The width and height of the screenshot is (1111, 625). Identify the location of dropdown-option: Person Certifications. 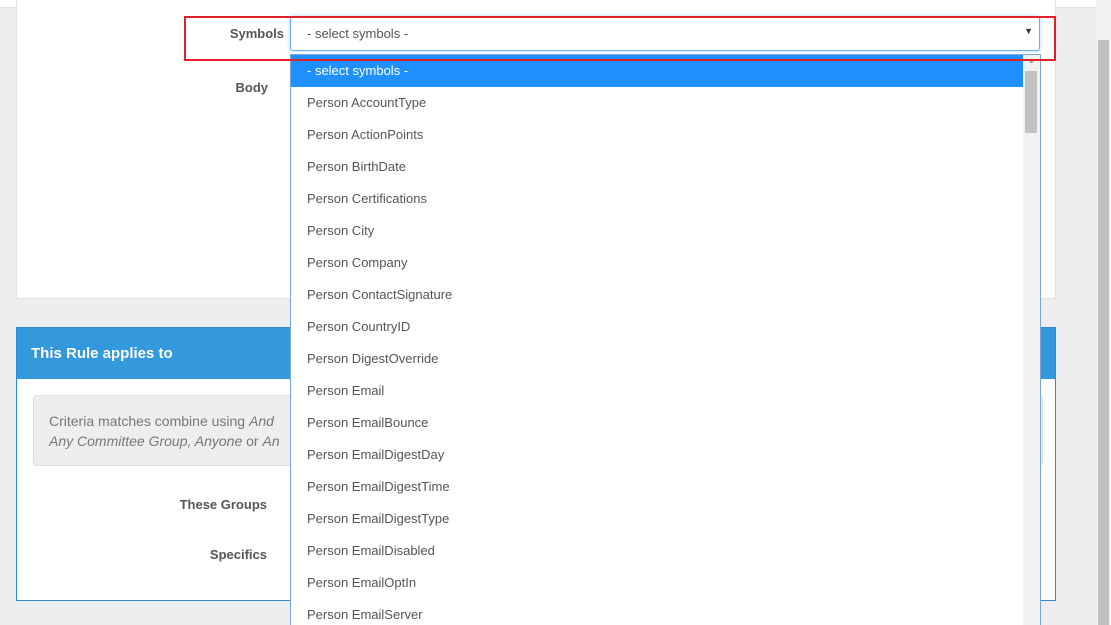
(657, 199).